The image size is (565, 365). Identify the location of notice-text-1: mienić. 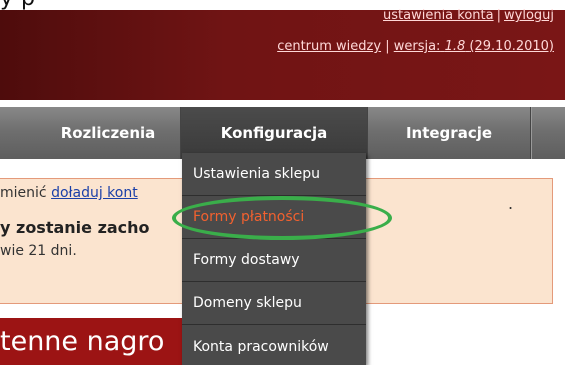
(23, 193).